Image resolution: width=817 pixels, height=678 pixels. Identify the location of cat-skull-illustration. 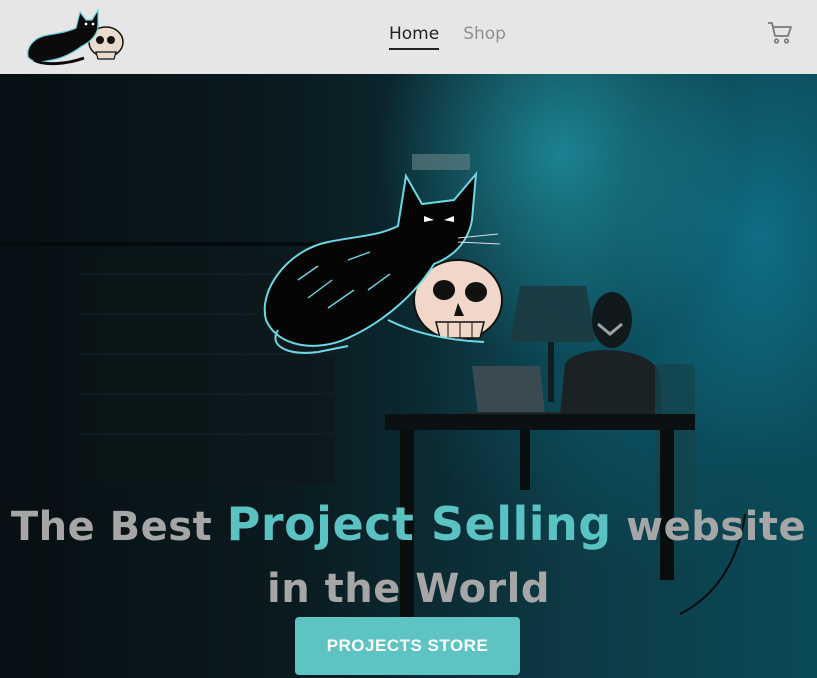
(383, 262).